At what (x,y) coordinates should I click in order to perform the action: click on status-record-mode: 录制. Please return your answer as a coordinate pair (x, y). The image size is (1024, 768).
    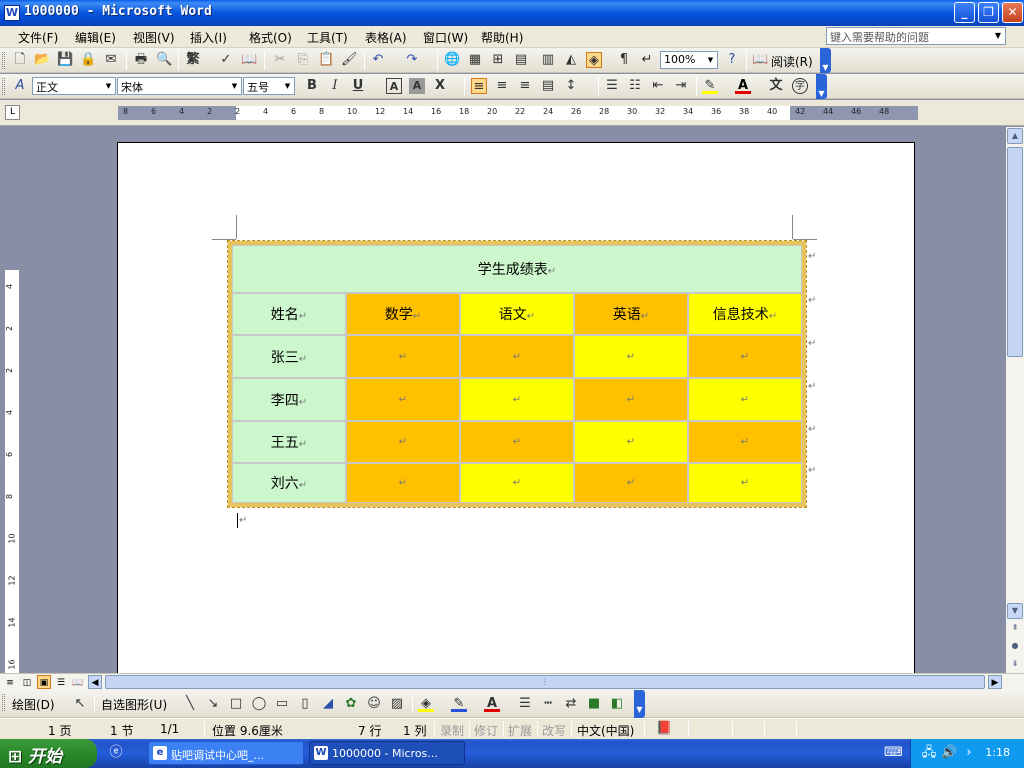
    Looking at the image, I should click on (452, 730).